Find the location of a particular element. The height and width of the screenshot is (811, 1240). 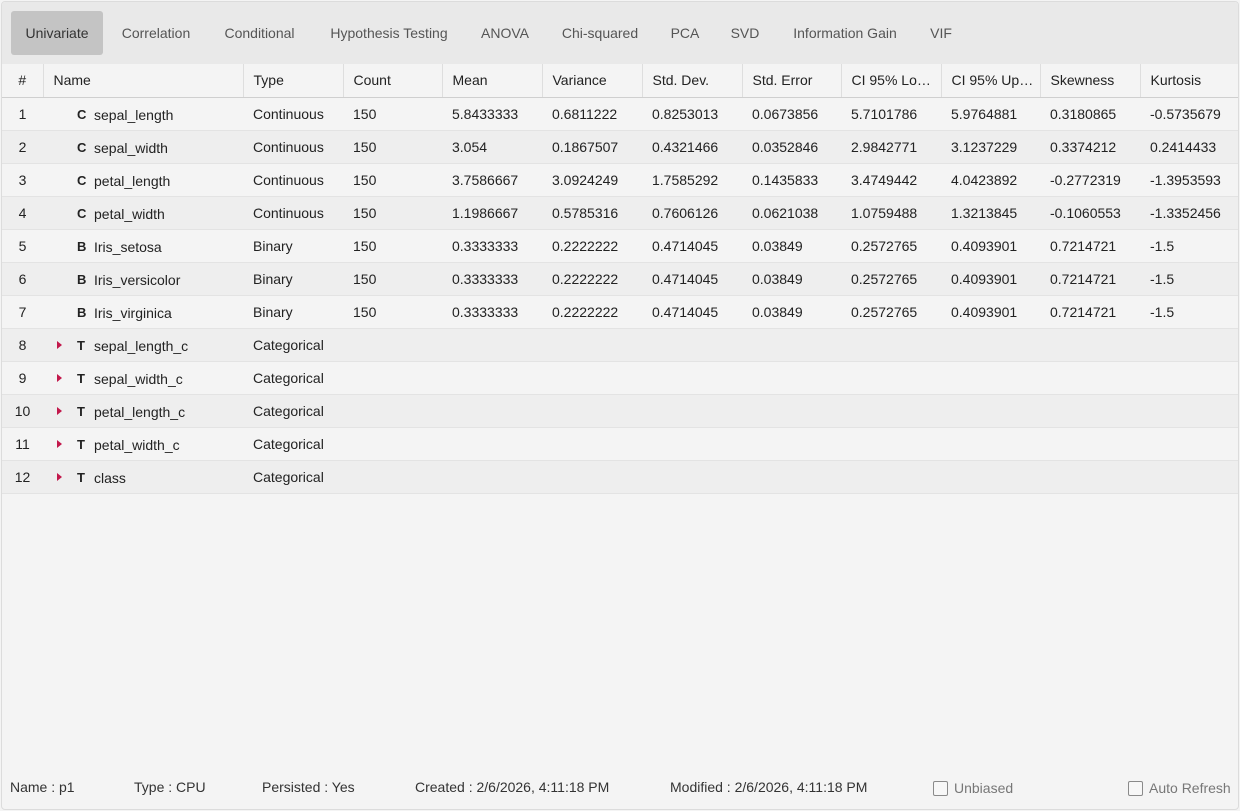

row-name-cell: B Iris_virginica is located at coordinates (143, 312).